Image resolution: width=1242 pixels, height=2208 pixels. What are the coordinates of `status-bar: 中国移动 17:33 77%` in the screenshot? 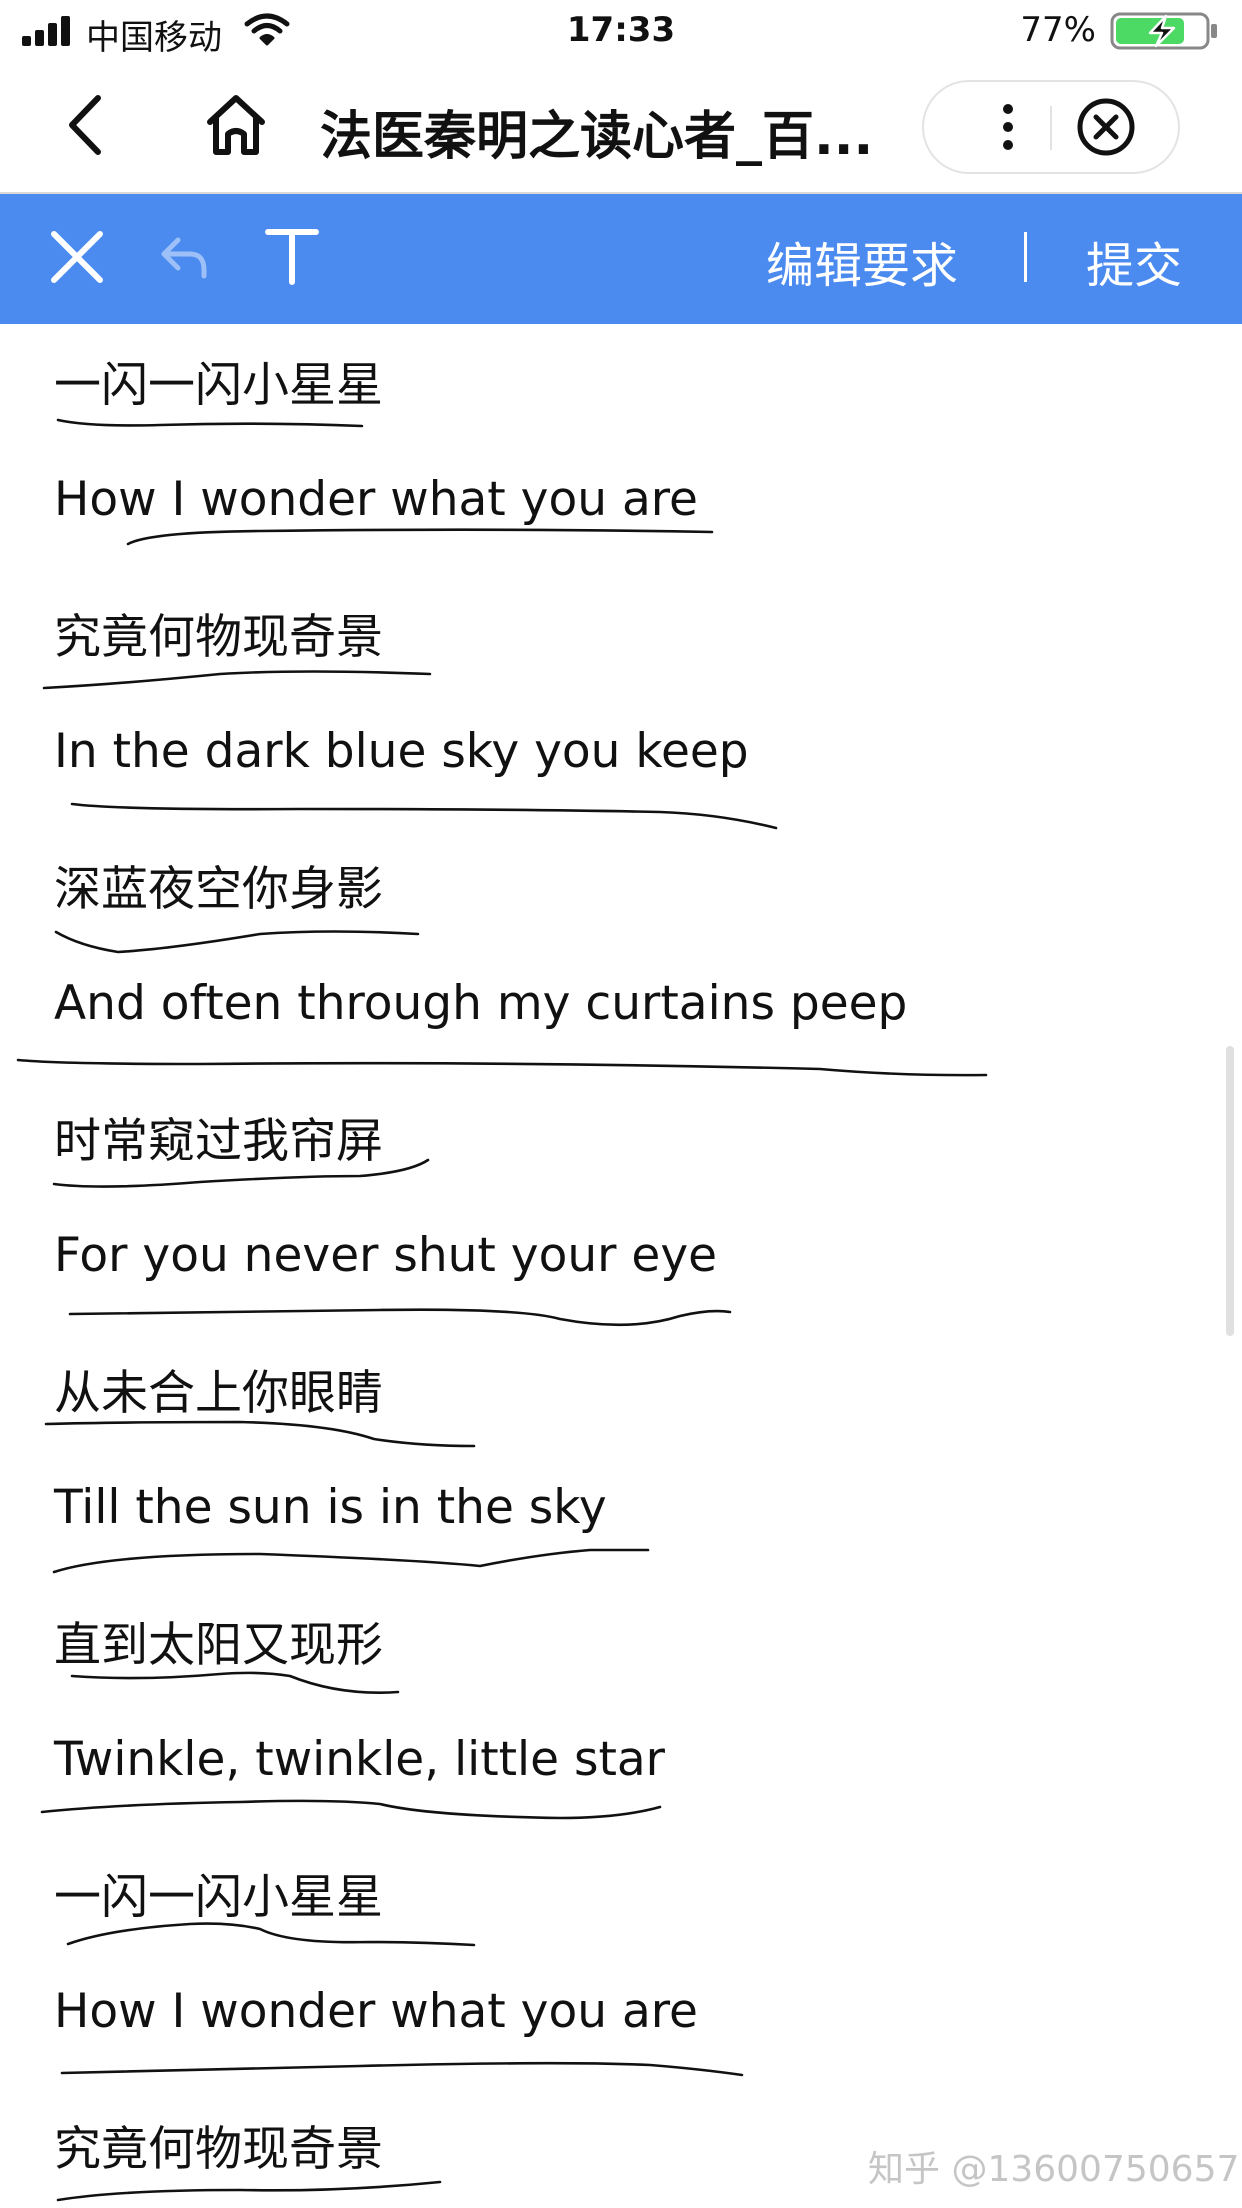 It's located at (621, 32).